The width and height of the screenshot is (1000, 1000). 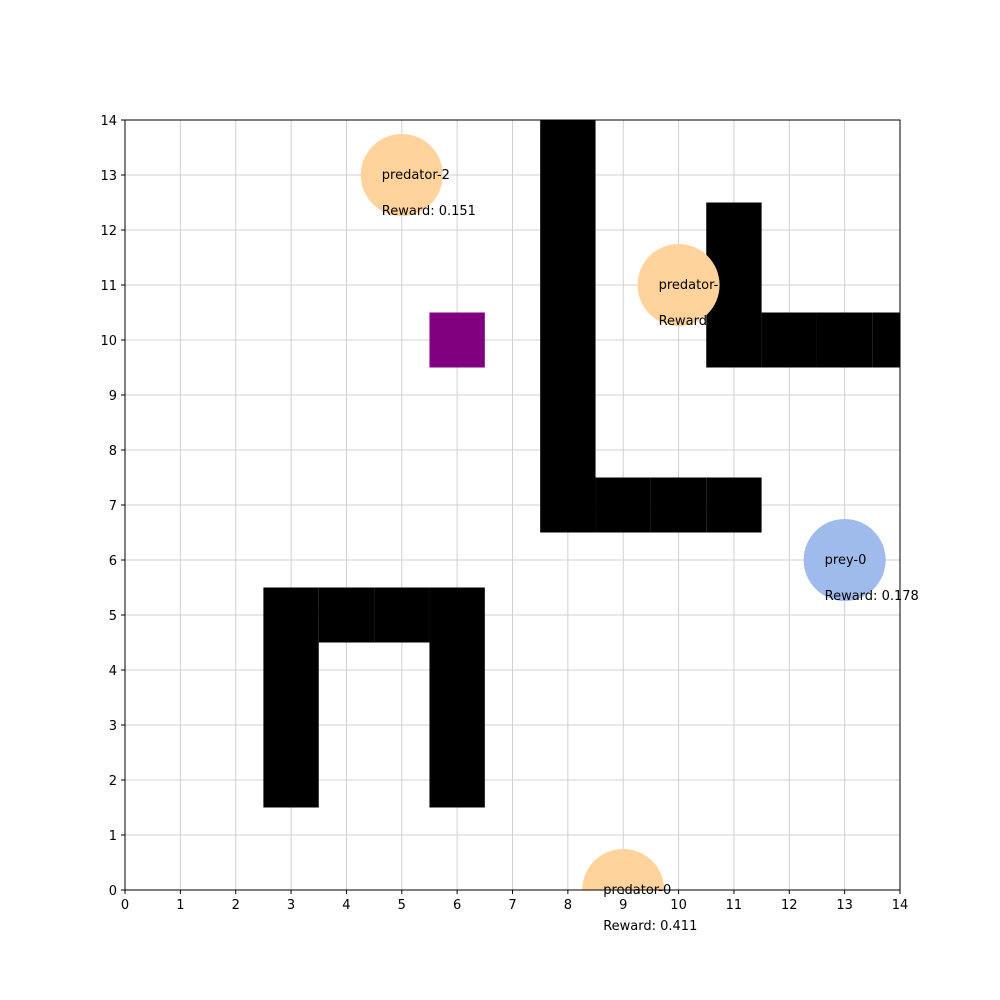 I want to click on goal-cell, so click(x=457, y=340).